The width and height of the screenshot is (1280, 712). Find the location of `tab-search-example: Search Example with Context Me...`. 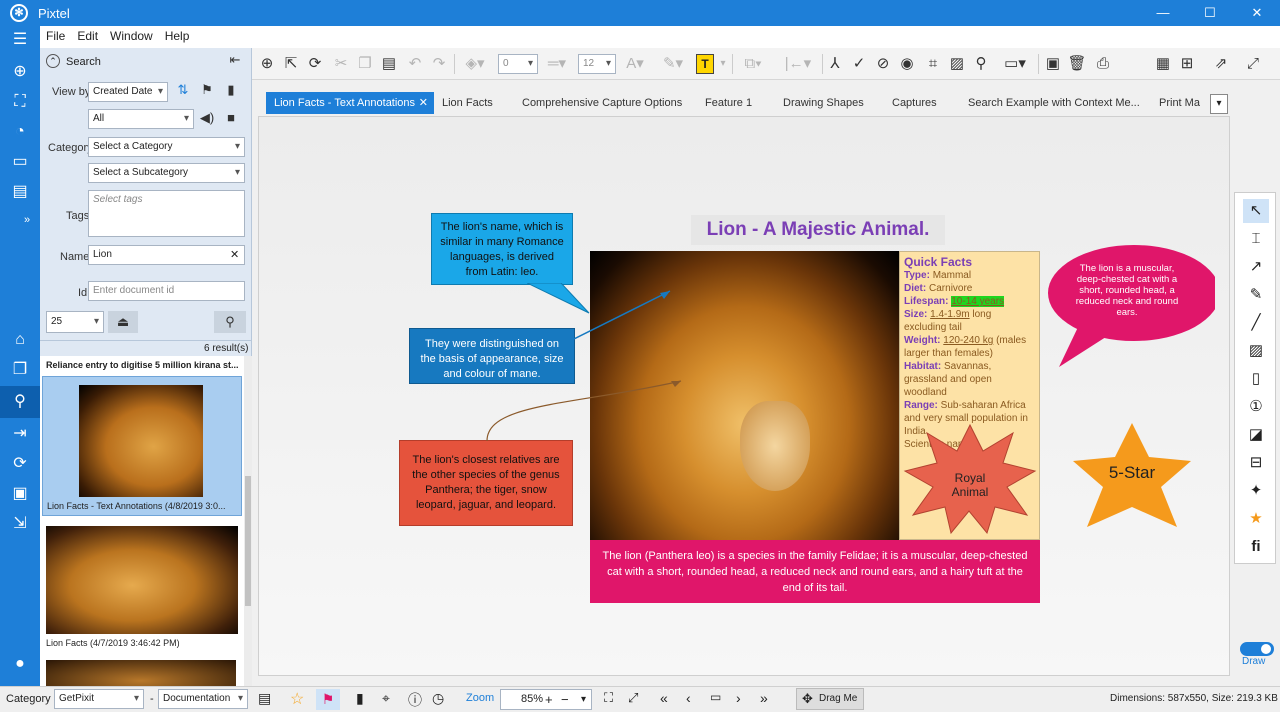

tab-search-example: Search Example with Context Me... is located at coordinates (1054, 103).